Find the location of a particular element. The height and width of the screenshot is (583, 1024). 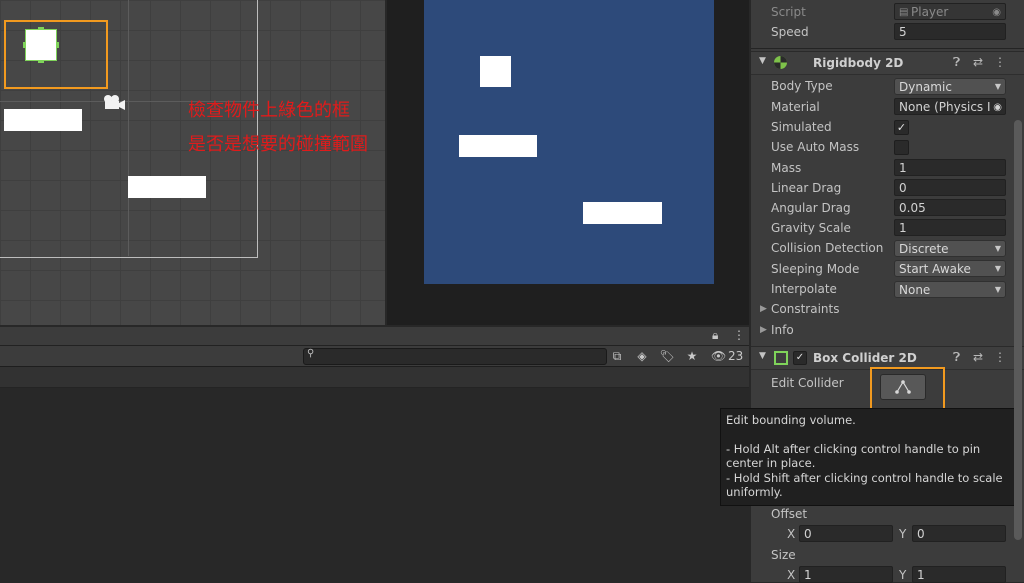

body-type-dropdown: Dynamic ▼ is located at coordinates (950, 86).